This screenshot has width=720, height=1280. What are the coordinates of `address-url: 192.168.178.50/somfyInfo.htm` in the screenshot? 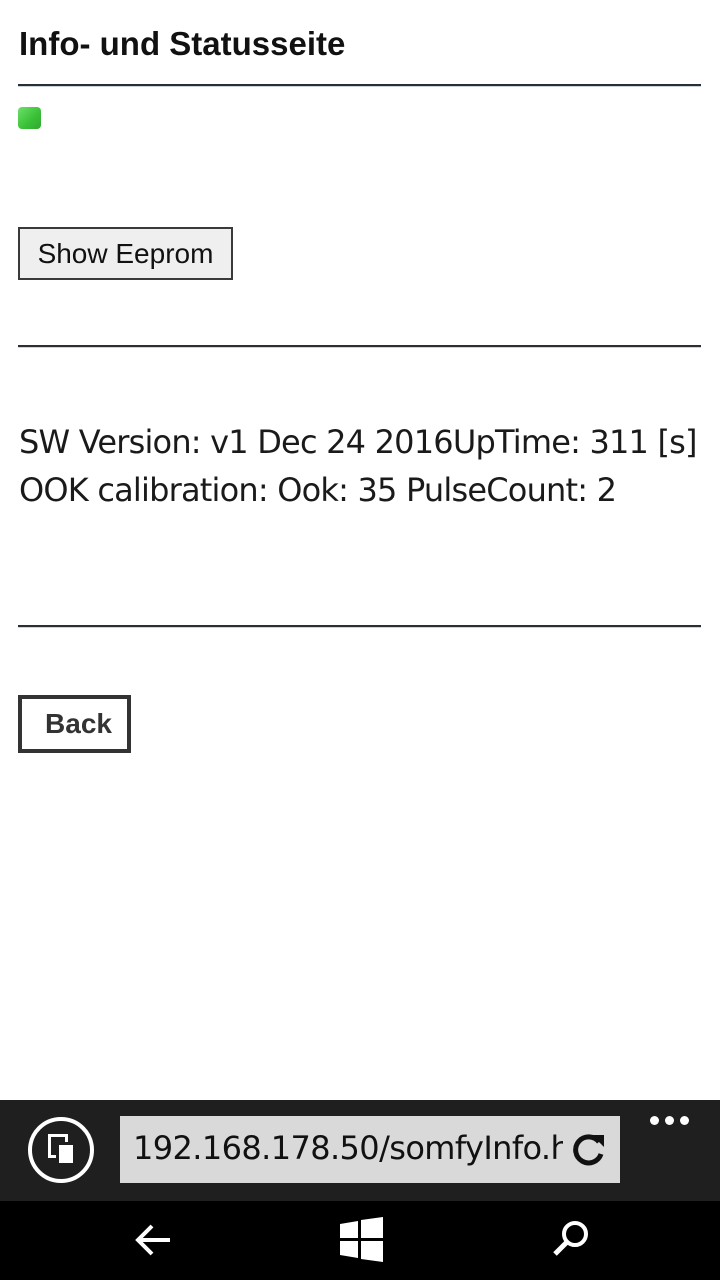 It's located at (348, 1148).